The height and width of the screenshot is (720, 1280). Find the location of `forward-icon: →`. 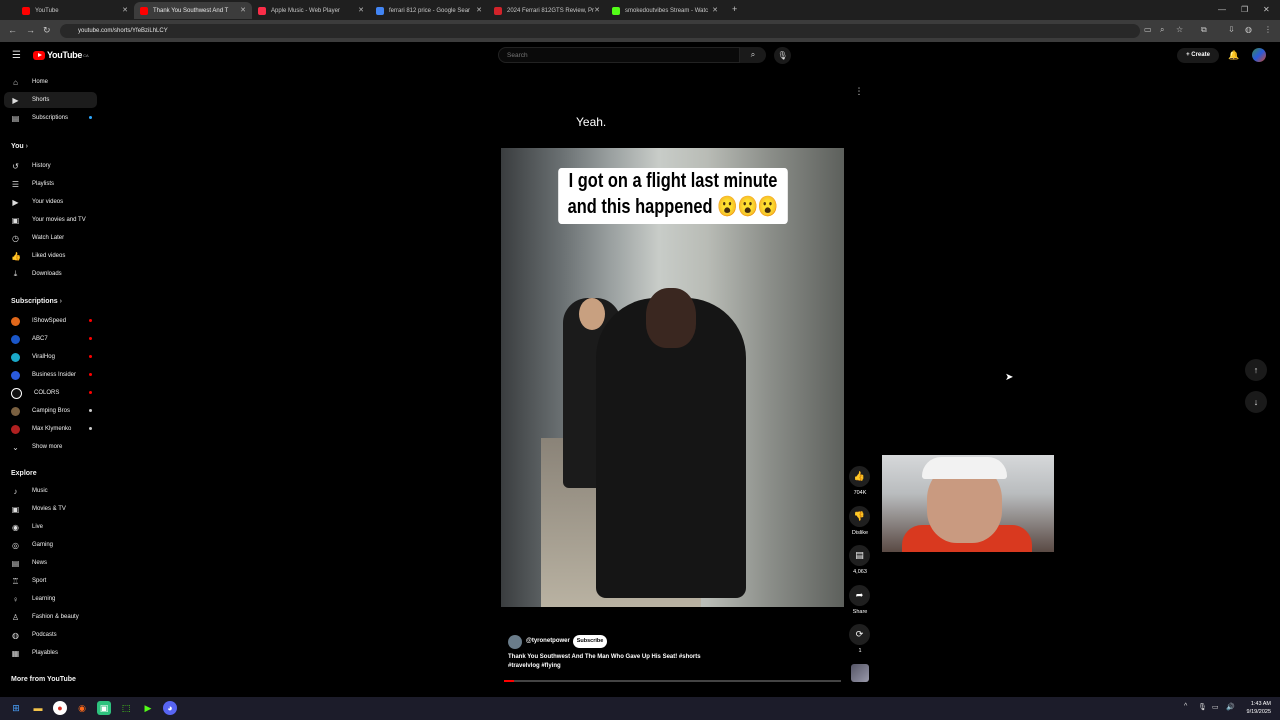

forward-icon: → is located at coordinates (30, 30).